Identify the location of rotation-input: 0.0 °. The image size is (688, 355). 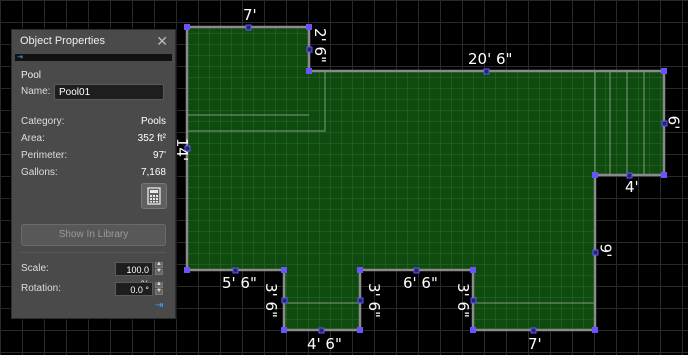
(134, 289).